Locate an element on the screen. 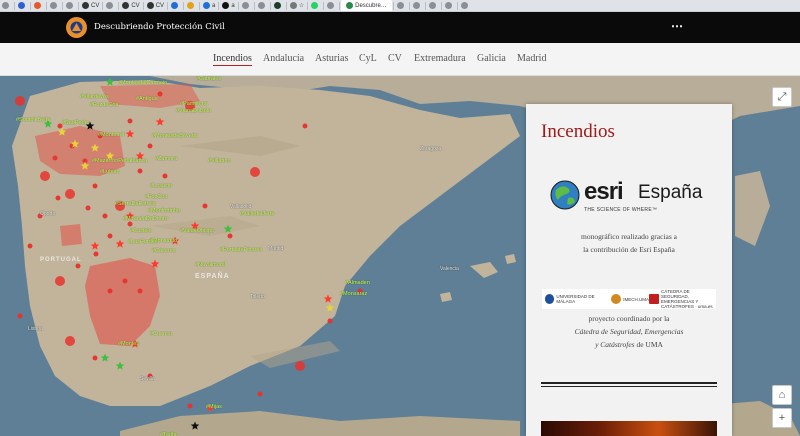  nav-item-incendios: Incendios is located at coordinates (232, 59).